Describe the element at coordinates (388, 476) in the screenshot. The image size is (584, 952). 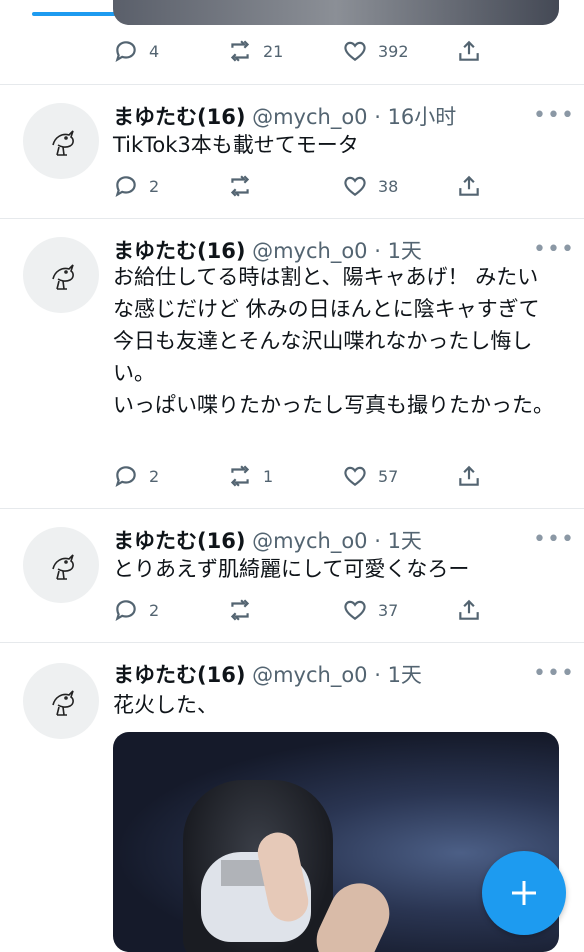
I see `like-count: 57` at that location.